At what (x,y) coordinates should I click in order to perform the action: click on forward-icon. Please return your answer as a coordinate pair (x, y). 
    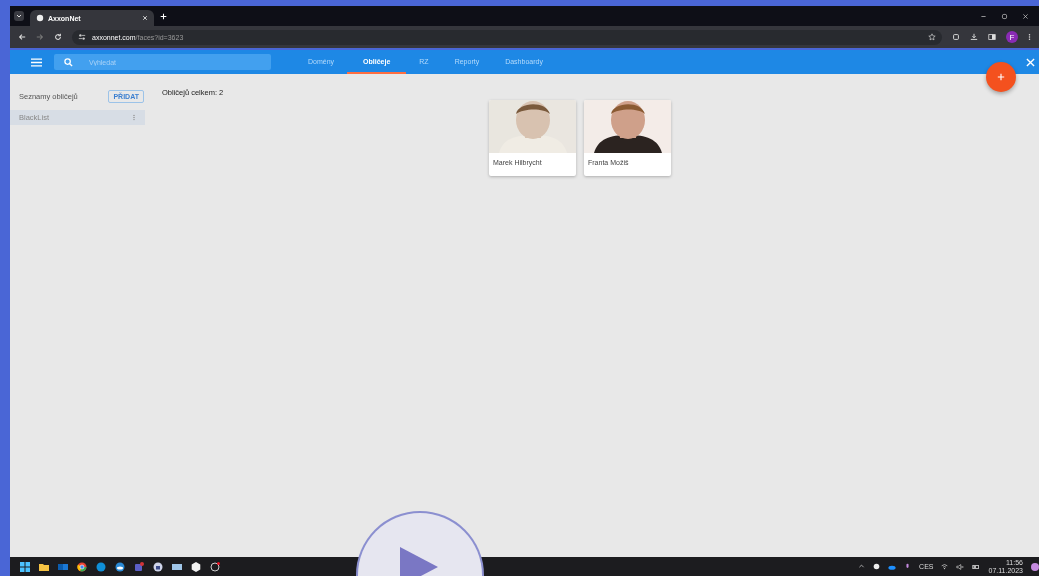
    Looking at the image, I should click on (40, 37).